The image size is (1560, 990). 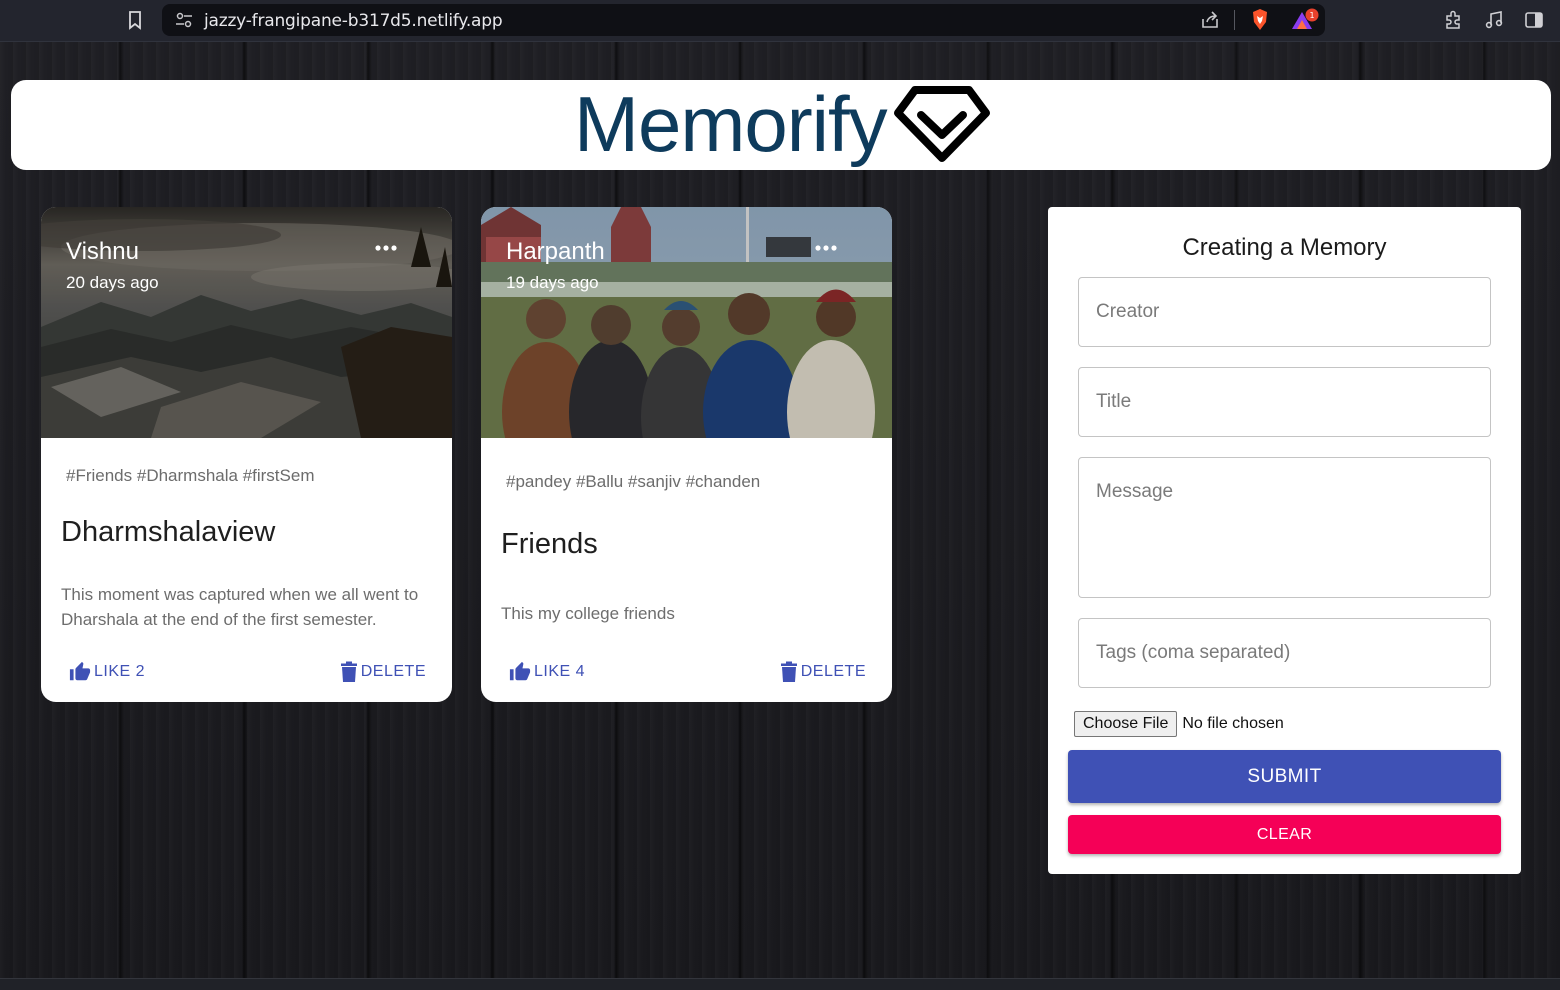 I want to click on clear-button: CLEAR, so click(x=1284, y=834).